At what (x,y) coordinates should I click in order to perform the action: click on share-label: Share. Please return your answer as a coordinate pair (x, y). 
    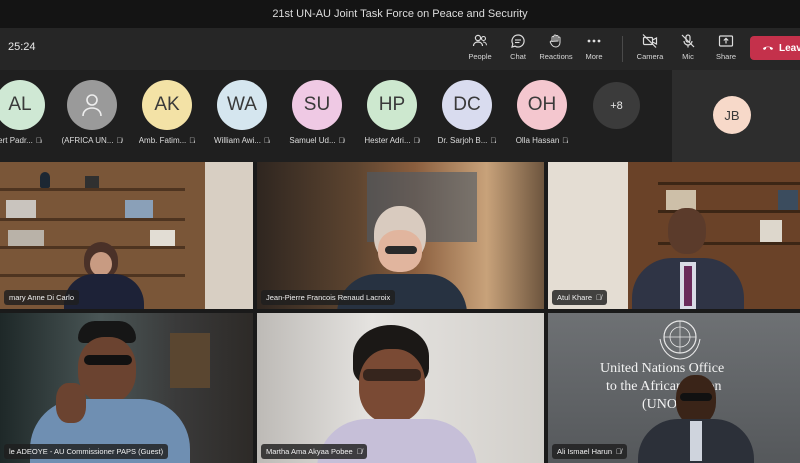
    Looking at the image, I should click on (725, 56).